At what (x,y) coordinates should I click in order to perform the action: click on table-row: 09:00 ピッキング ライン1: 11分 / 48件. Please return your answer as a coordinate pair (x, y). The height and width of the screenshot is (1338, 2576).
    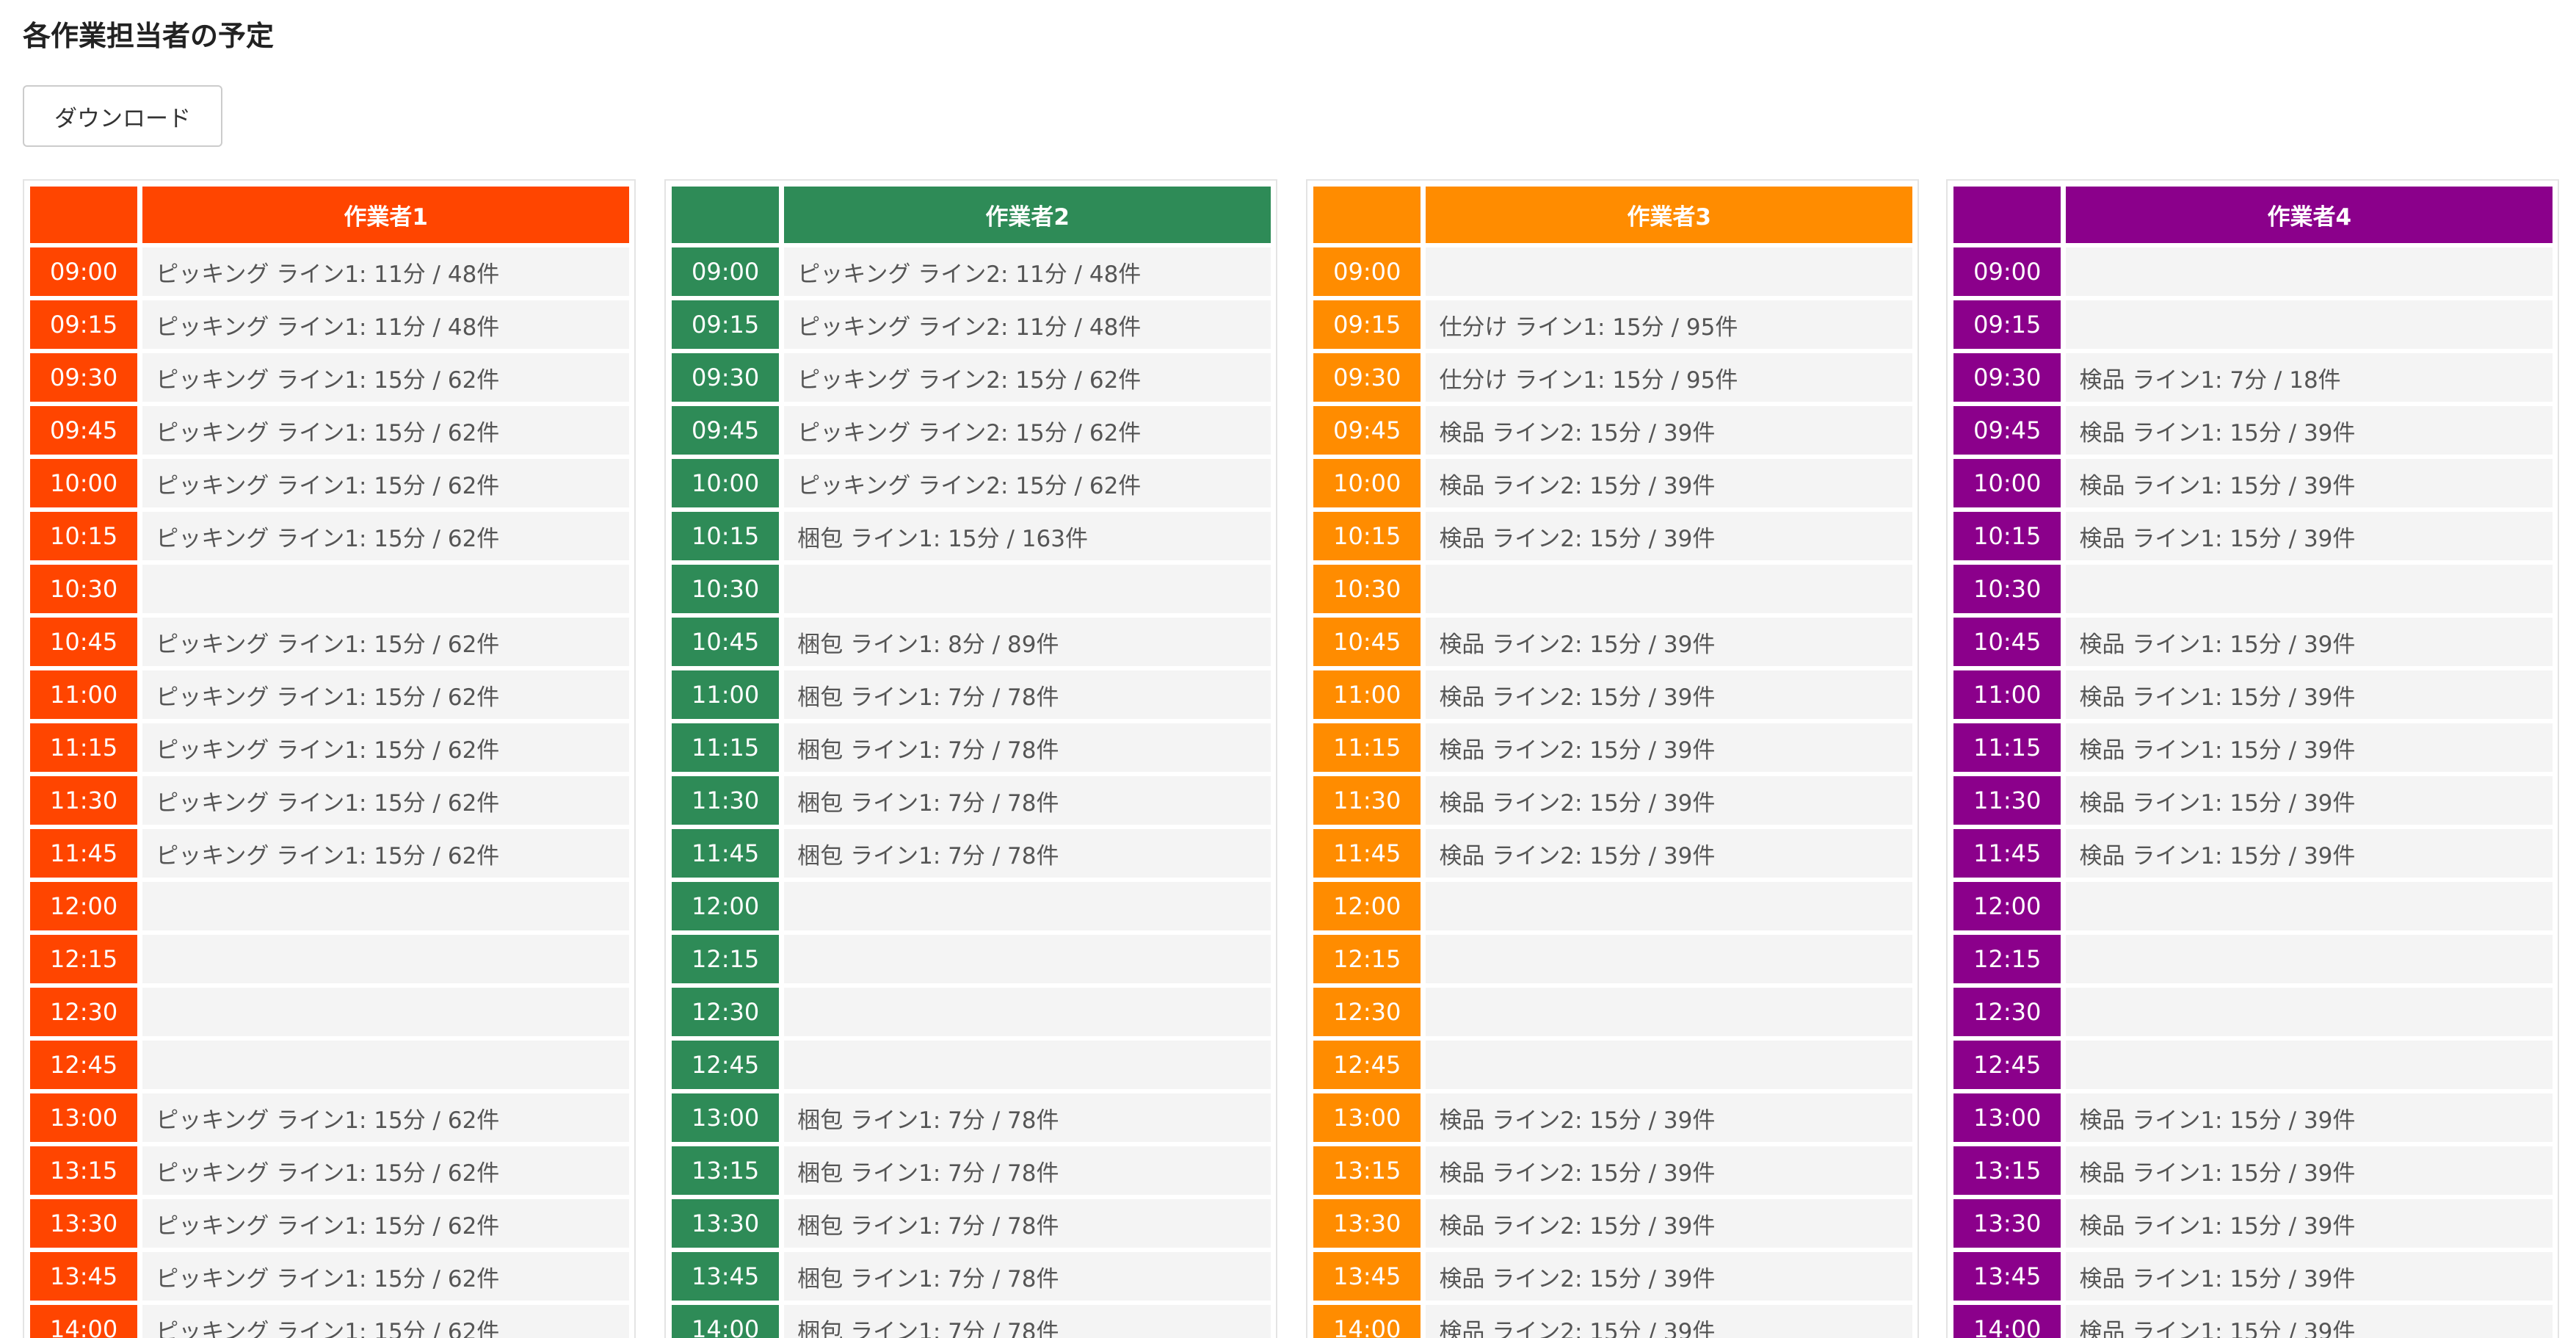
    Looking at the image, I should click on (330, 271).